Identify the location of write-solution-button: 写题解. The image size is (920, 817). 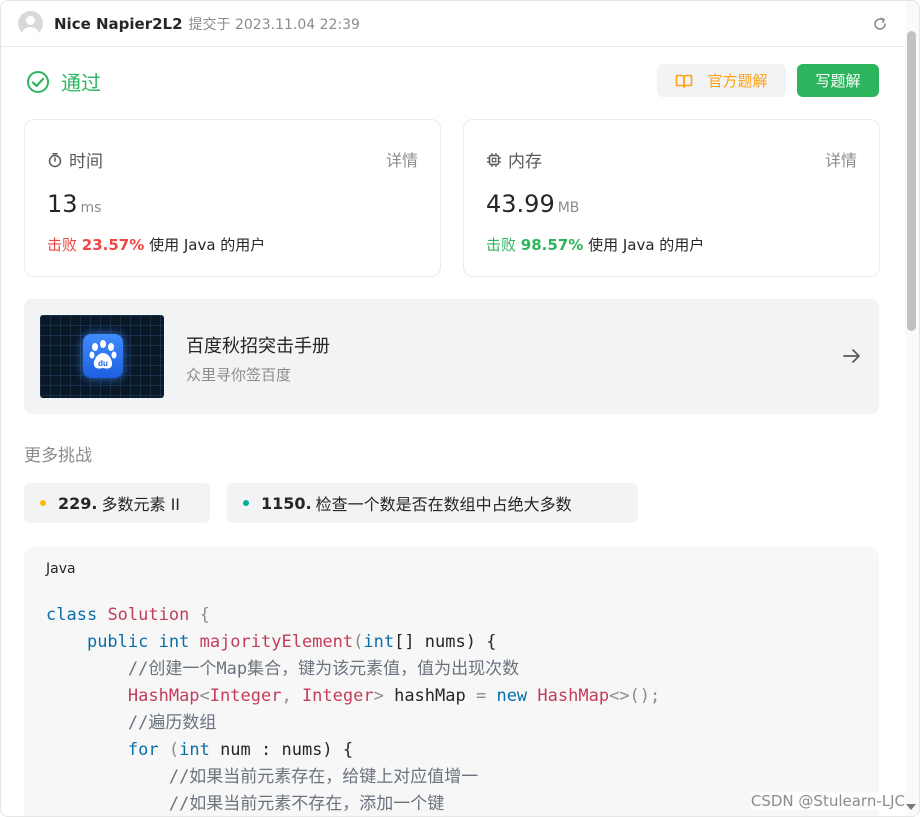
(838, 80).